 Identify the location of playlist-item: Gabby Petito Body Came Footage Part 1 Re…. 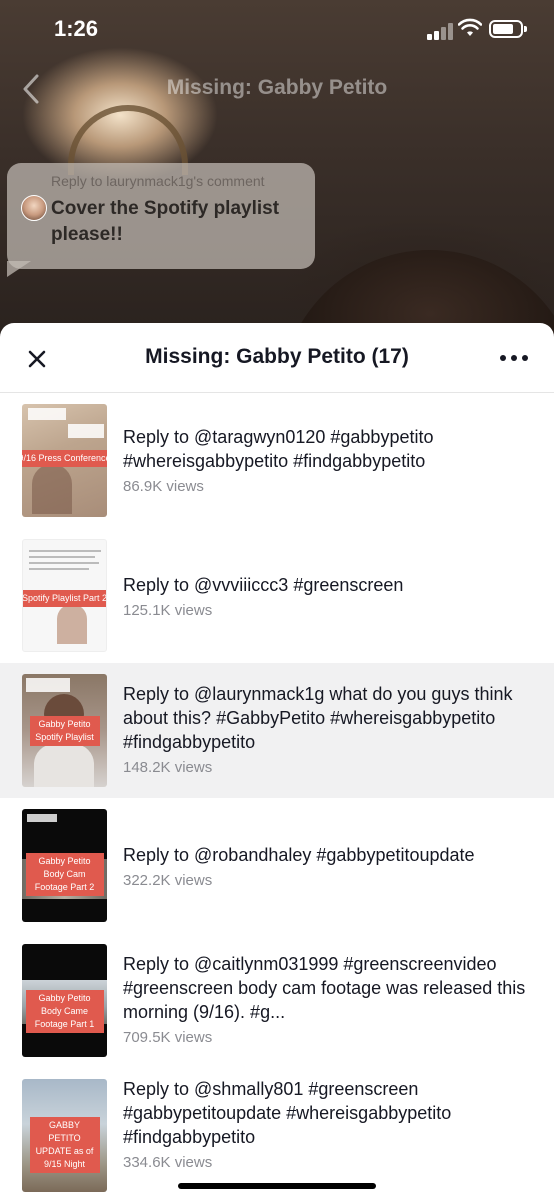
(277, 1000).